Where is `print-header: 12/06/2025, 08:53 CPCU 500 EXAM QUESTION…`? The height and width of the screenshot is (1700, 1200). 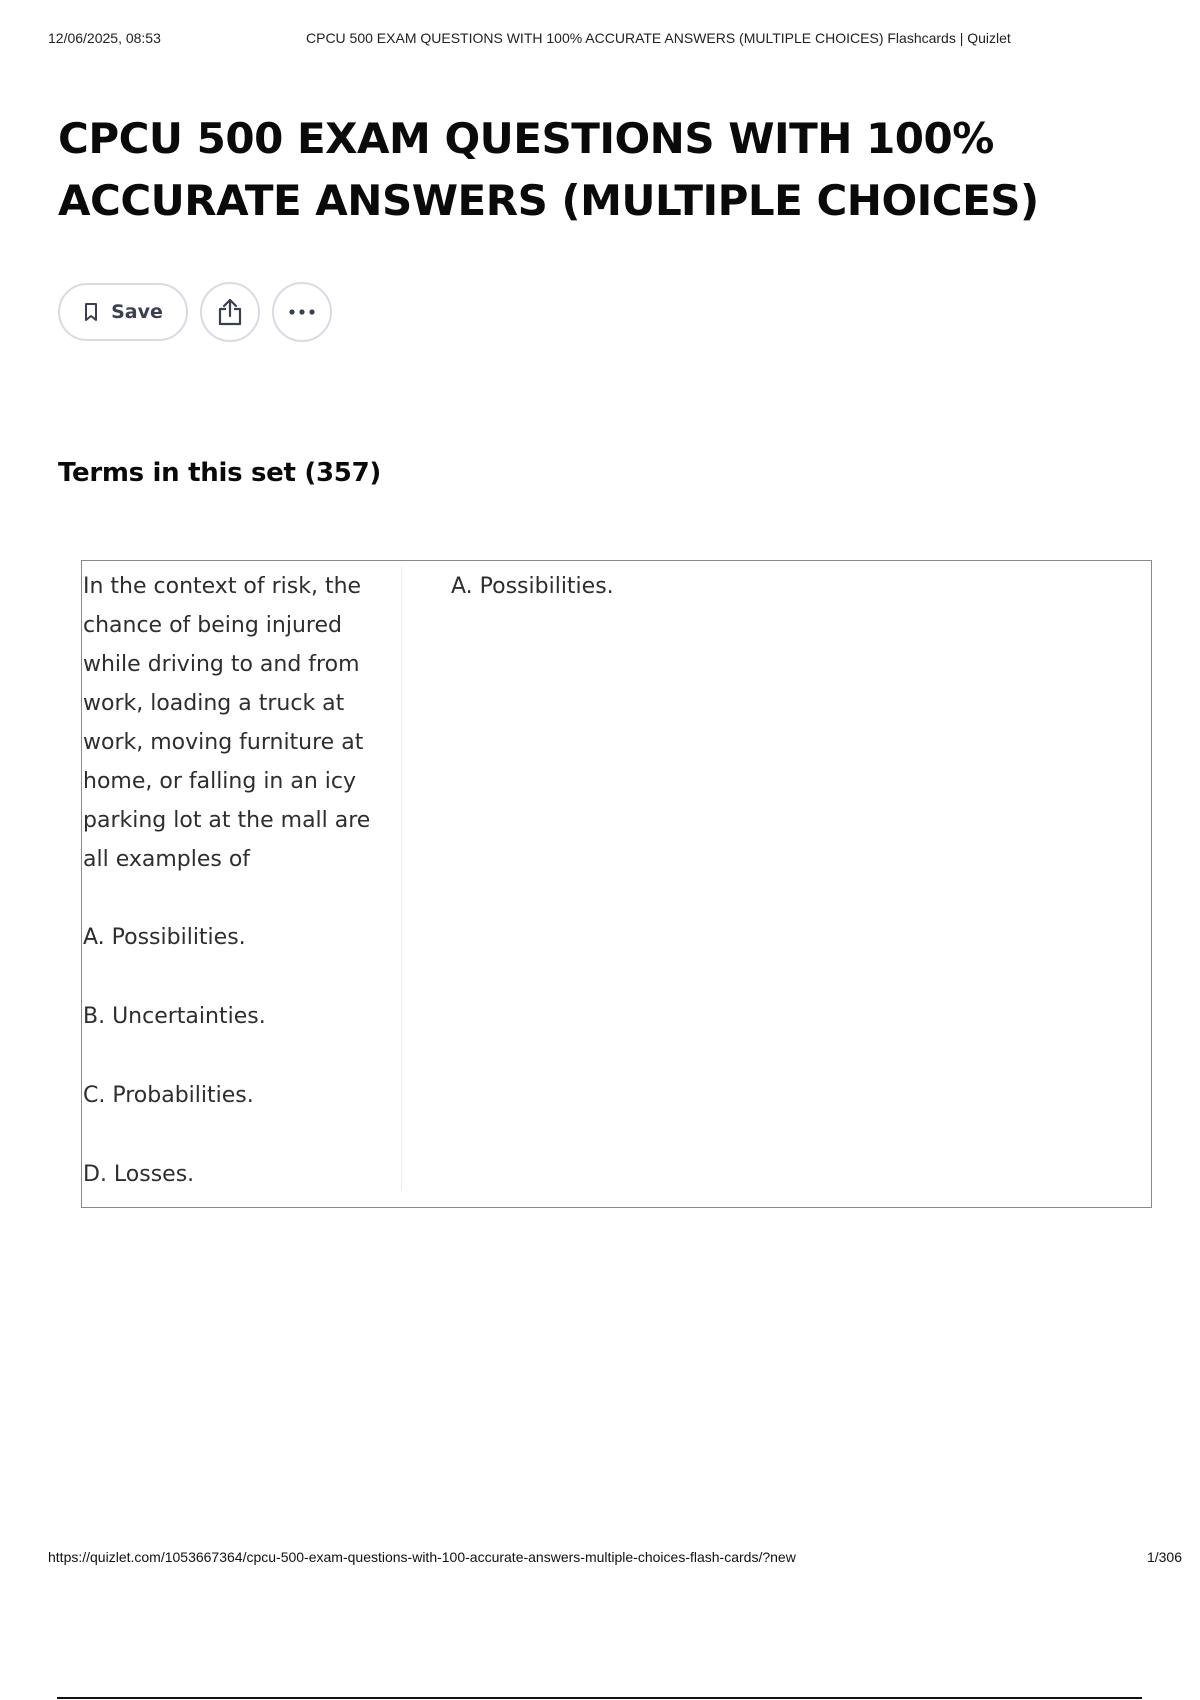 print-header: 12/06/2025, 08:53 CPCU 500 EXAM QUESTION… is located at coordinates (600, 40).